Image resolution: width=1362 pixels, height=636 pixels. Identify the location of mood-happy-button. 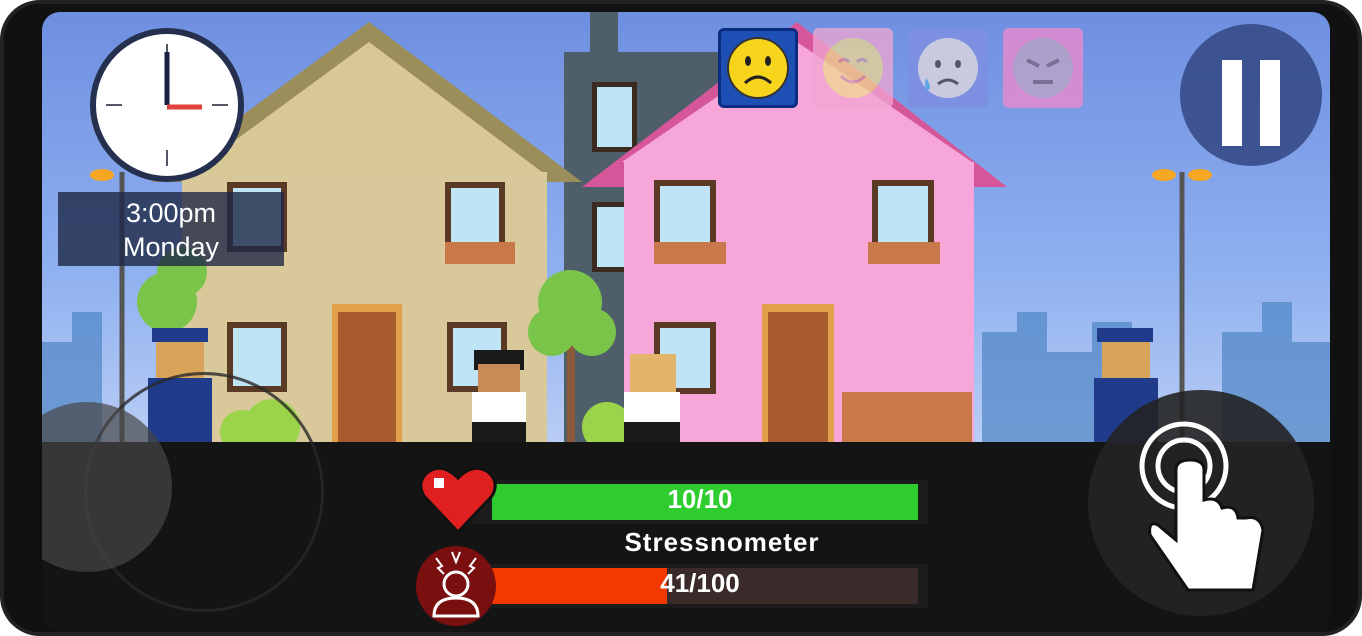
(853, 68).